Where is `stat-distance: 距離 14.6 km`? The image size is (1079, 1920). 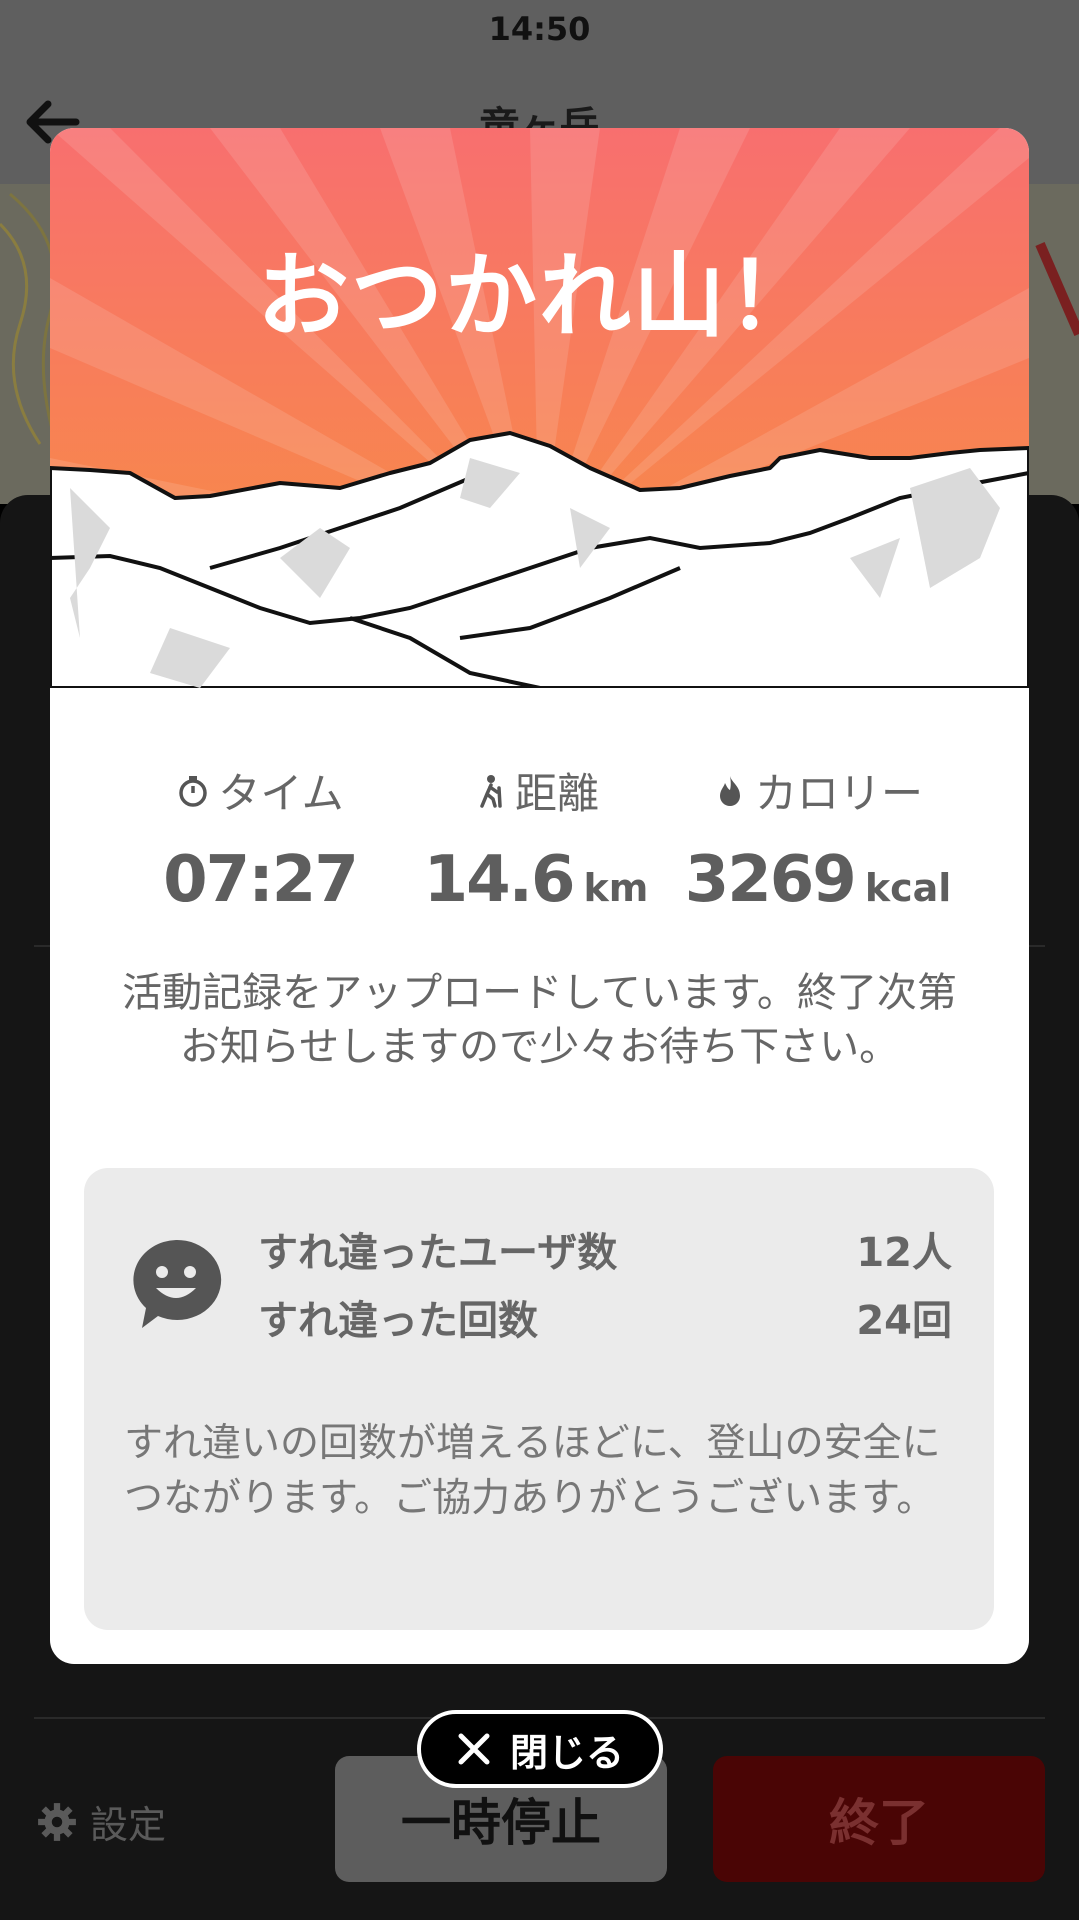 stat-distance: 距離 14.6 km is located at coordinates (536, 838).